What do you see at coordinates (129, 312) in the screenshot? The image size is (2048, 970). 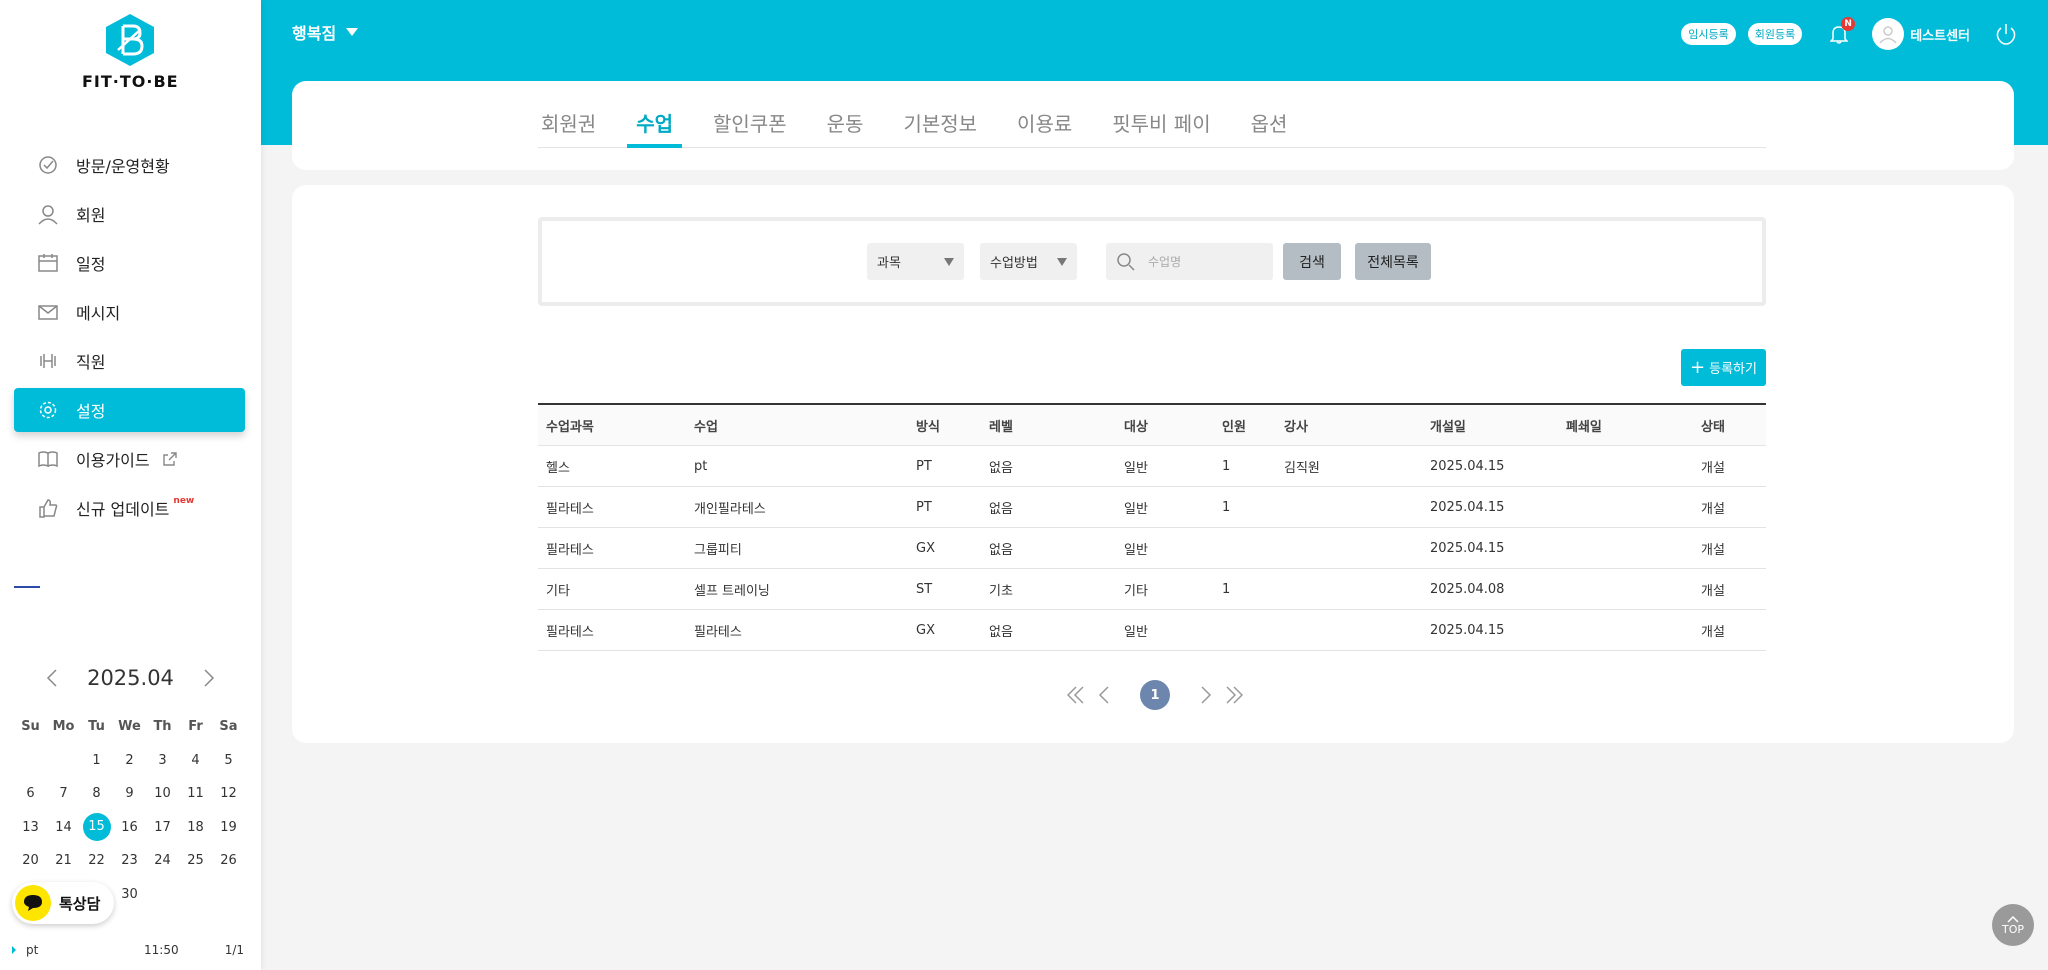 I see `sidebar-item-messages: 메시지` at bounding box center [129, 312].